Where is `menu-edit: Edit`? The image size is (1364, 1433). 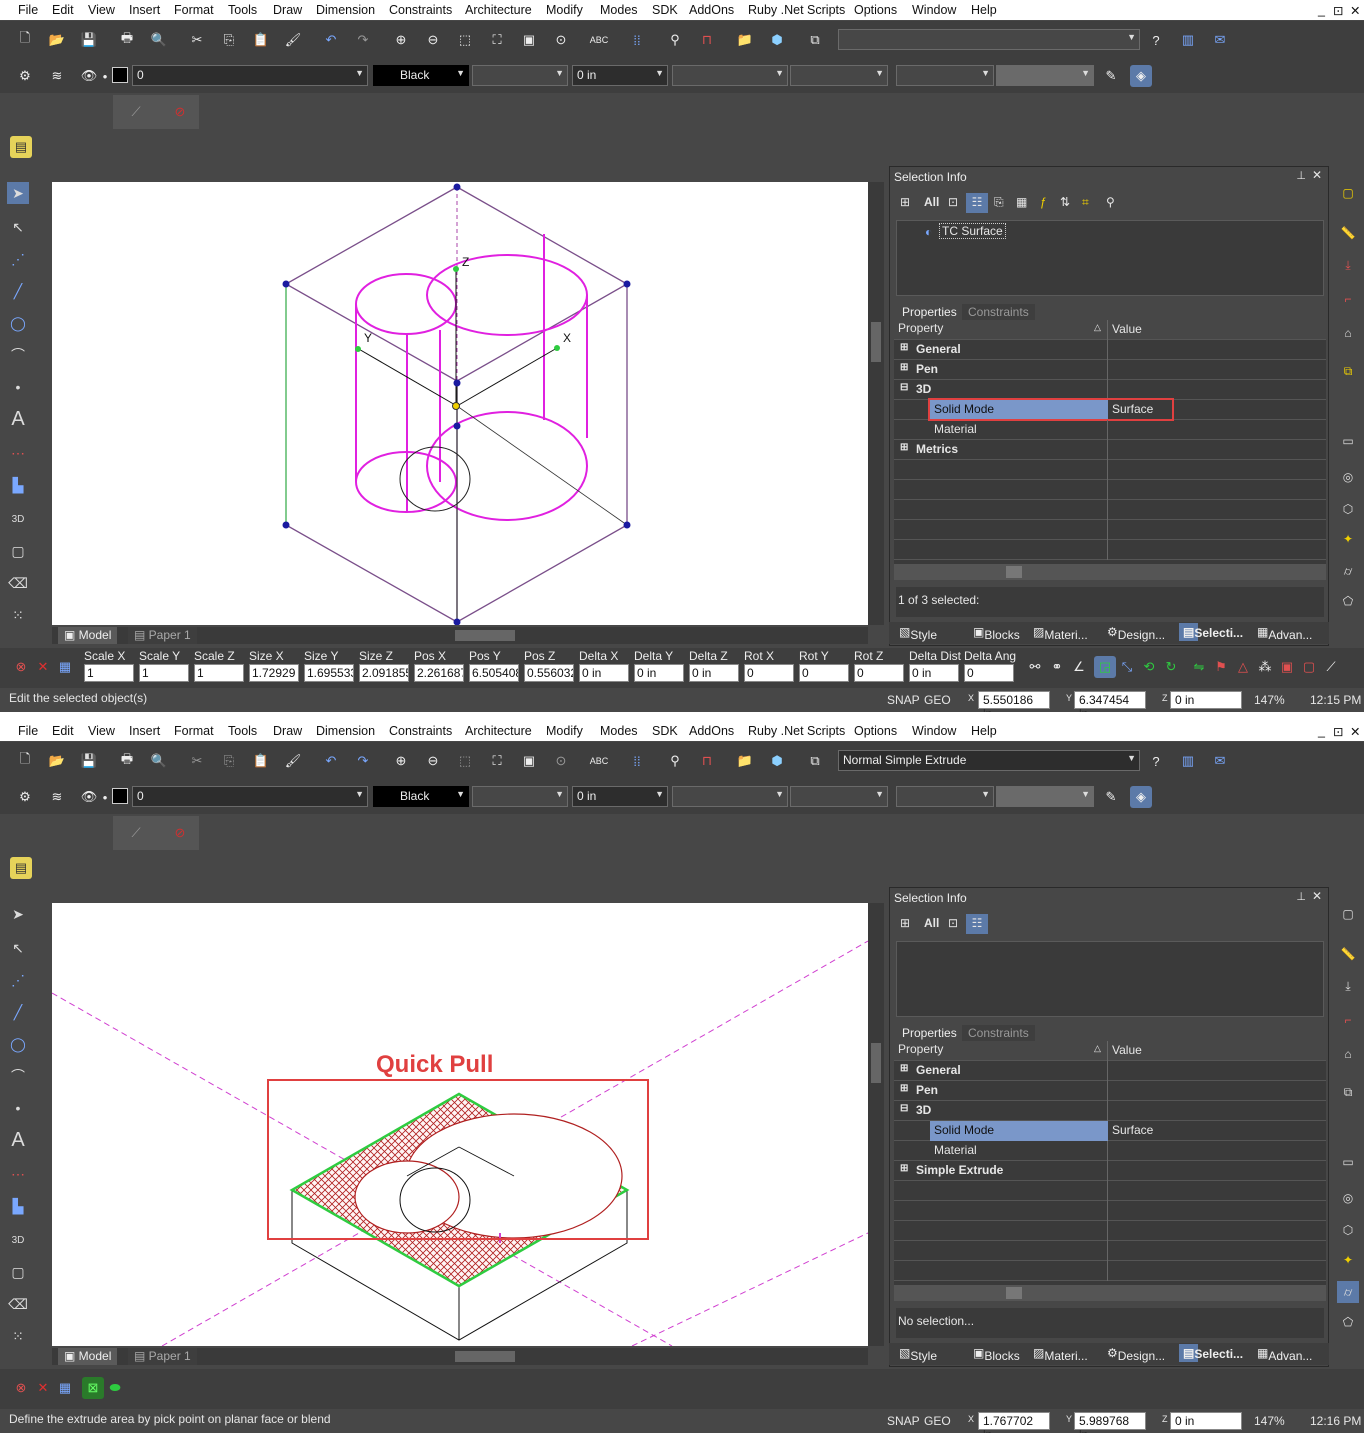 menu-edit: Edit is located at coordinates (63, 731).